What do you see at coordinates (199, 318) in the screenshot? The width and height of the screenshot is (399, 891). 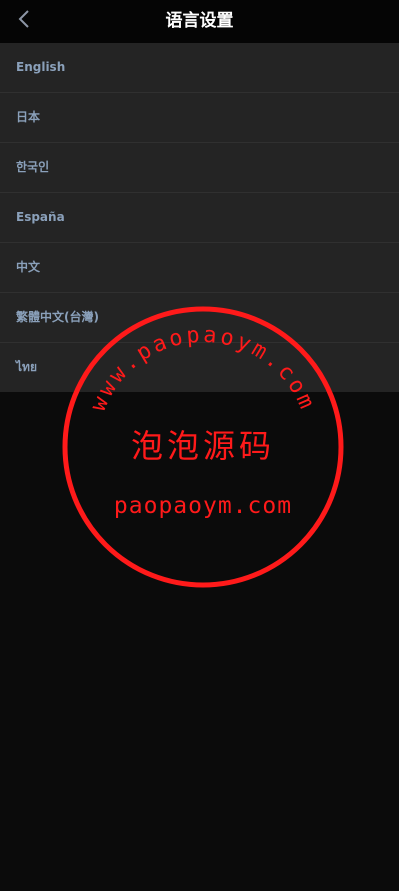 I see `language-option-chinese-traditional: 繁體中文(台灣)` at bounding box center [199, 318].